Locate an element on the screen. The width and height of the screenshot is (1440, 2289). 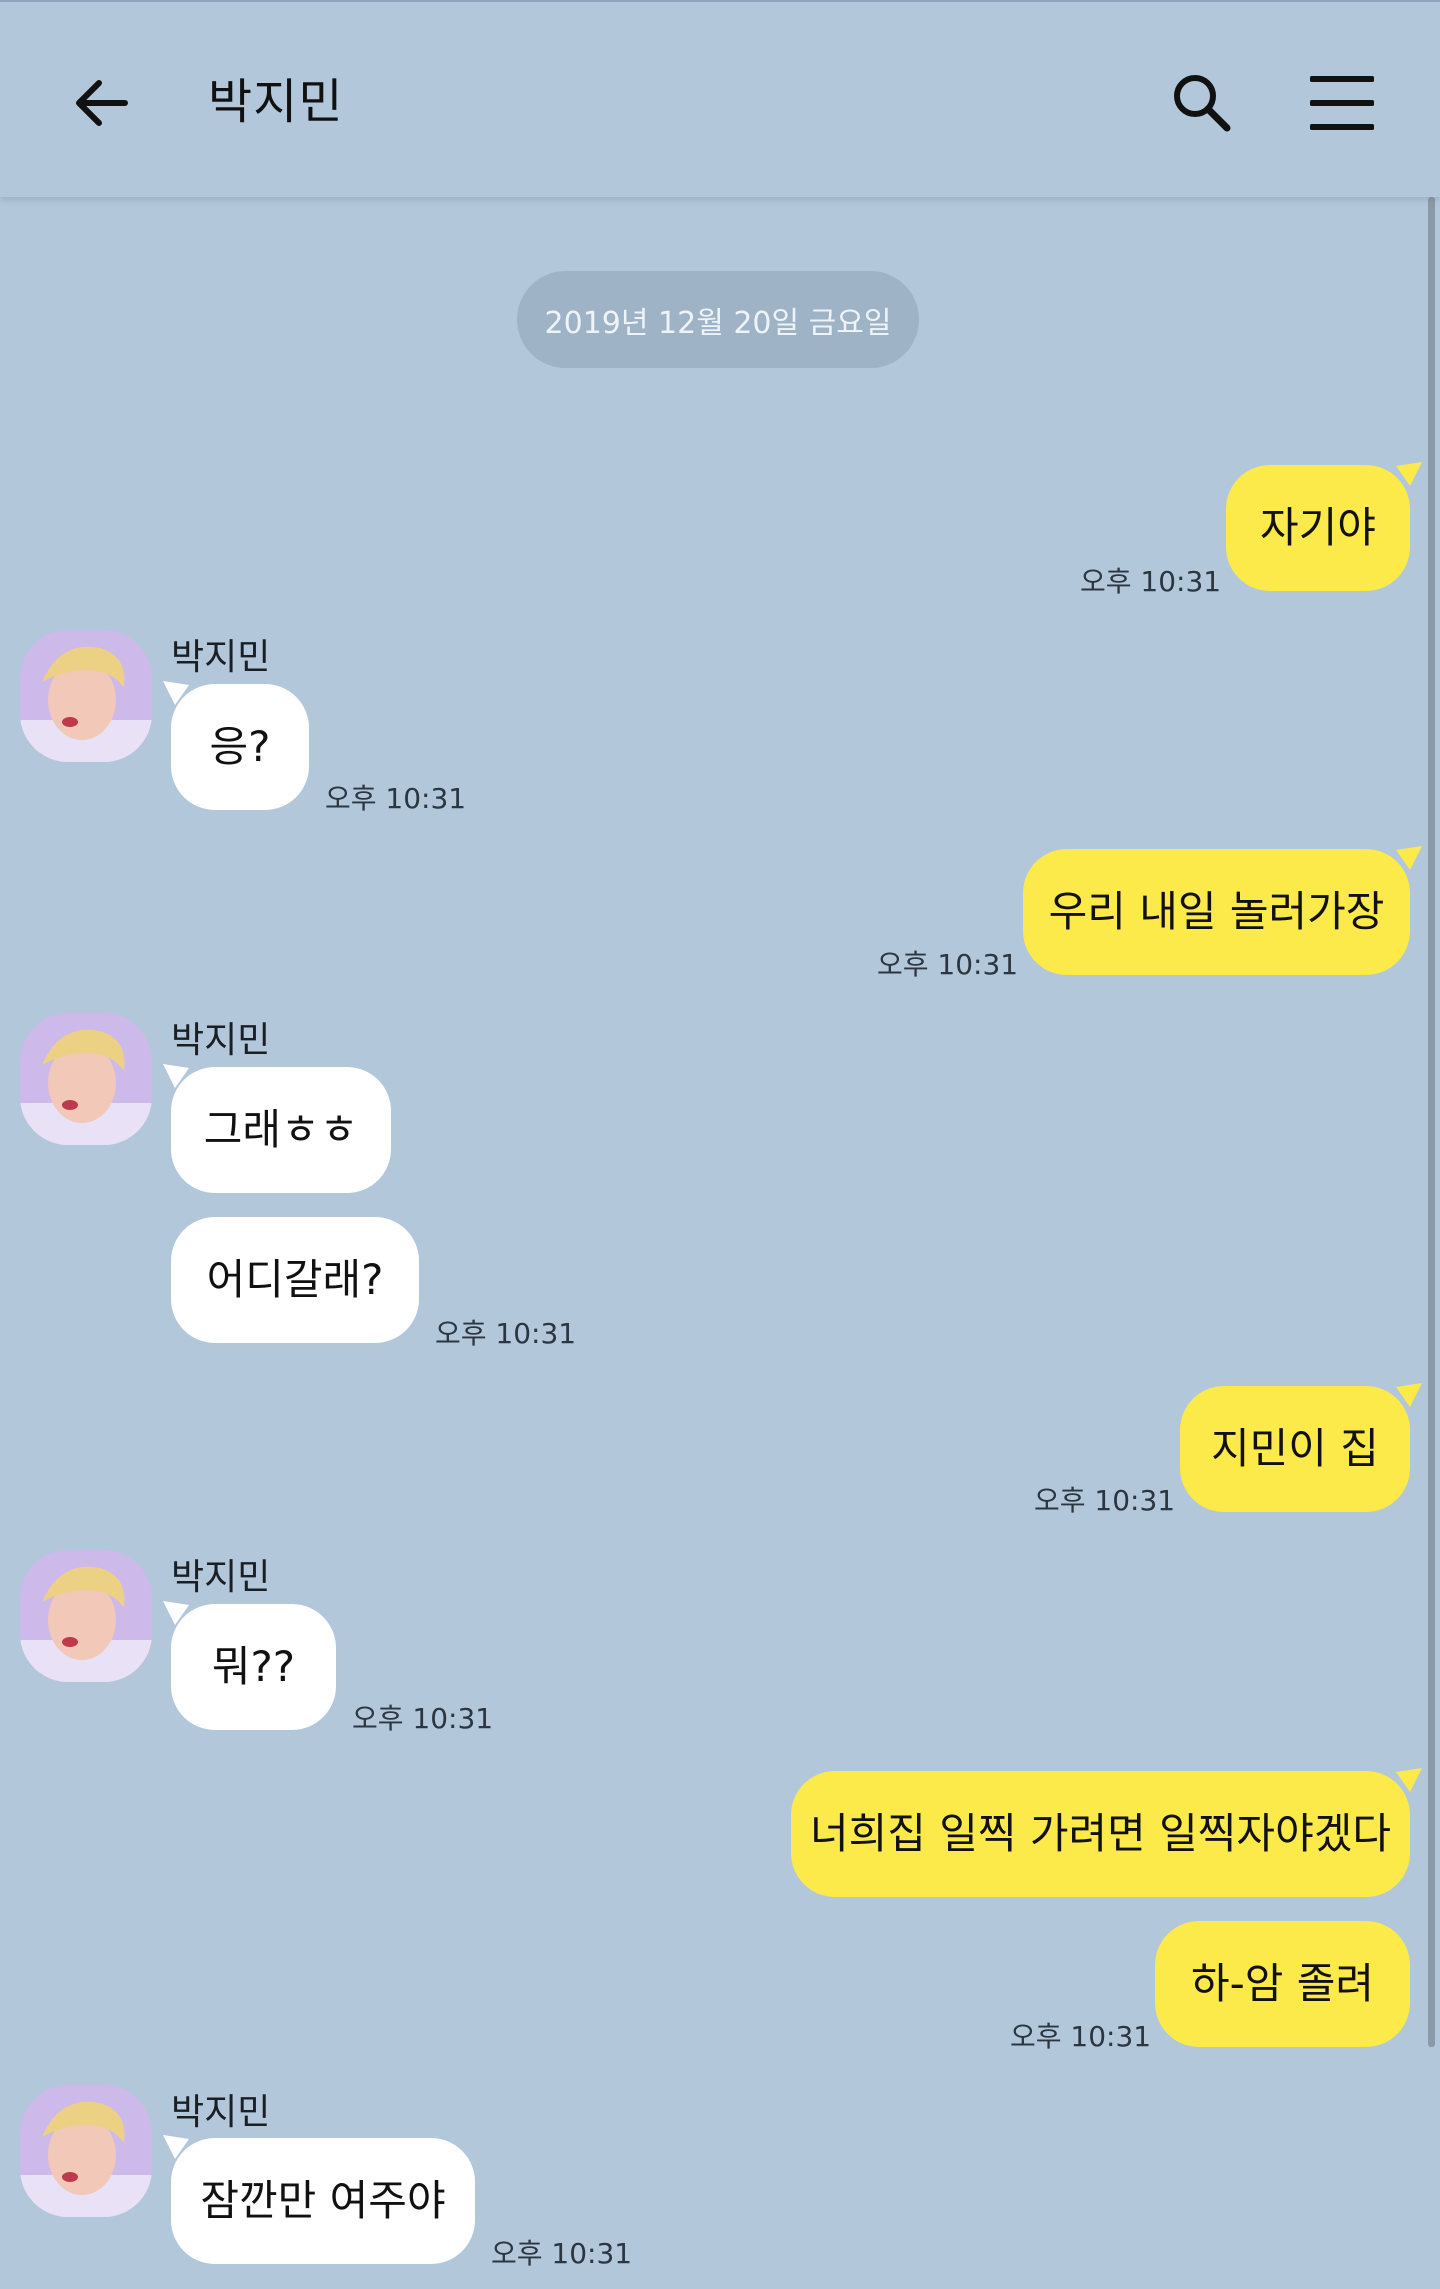
message-text: 우리 내일 놀러가장 is located at coordinates (1216, 911).